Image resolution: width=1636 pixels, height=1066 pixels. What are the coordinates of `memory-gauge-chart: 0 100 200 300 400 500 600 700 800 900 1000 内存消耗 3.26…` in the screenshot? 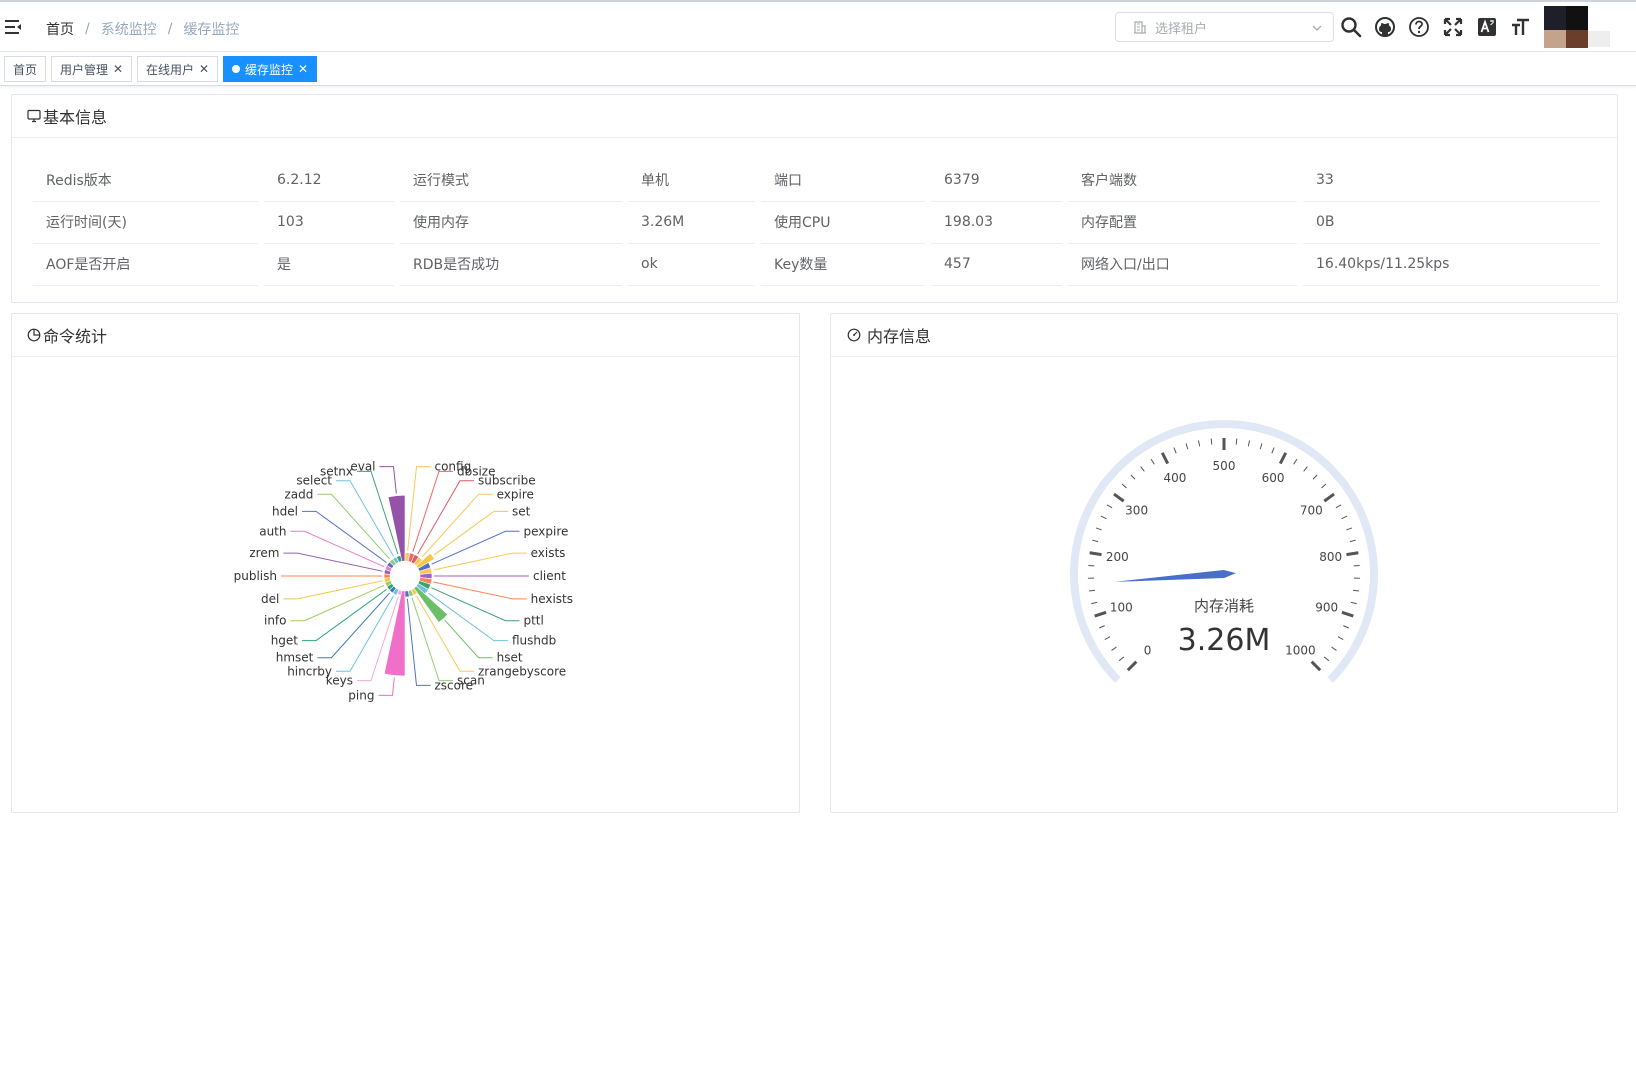 It's located at (1224, 551).